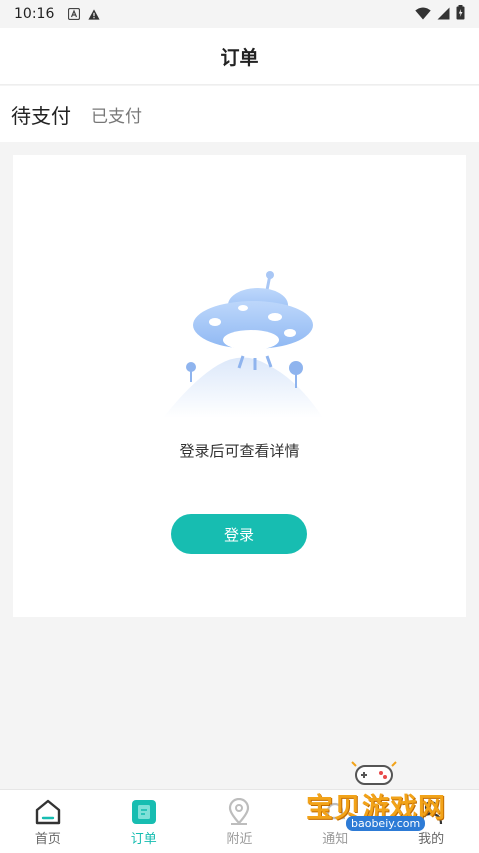 Image resolution: width=479 pixels, height=853 pixels. Describe the element at coordinates (374, 773) in the screenshot. I see `gamepad-icon` at that location.